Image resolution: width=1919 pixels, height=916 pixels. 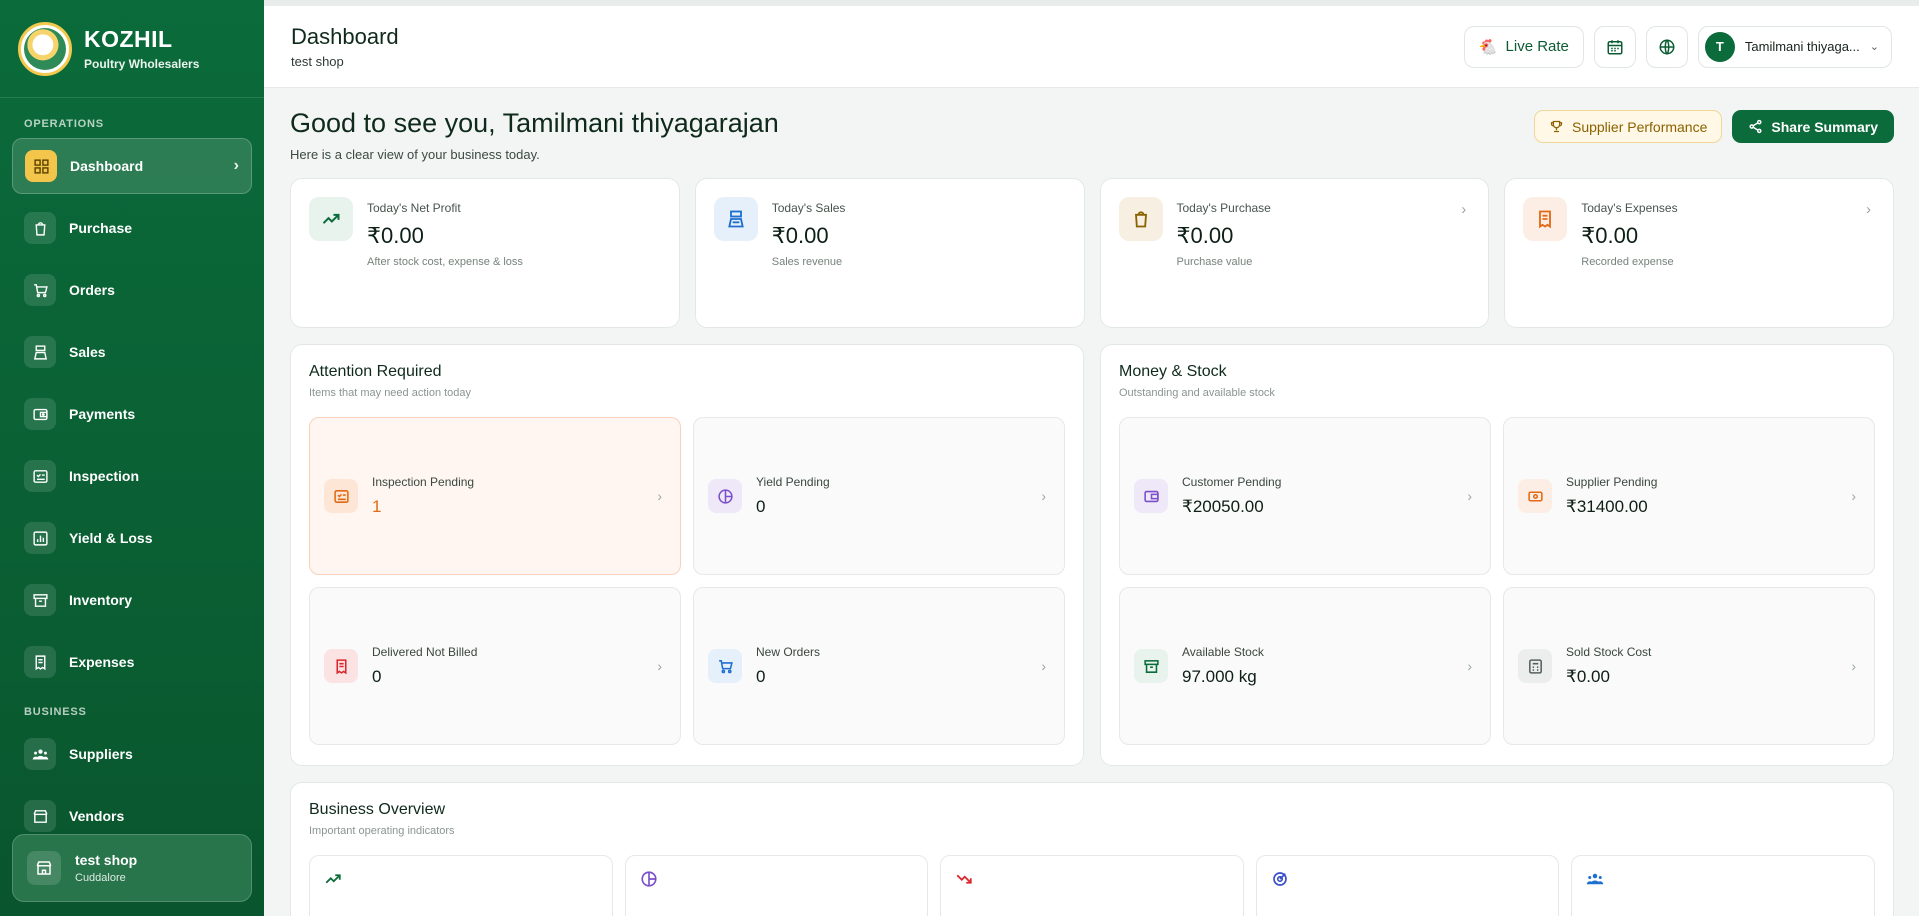 What do you see at coordinates (1628, 126) in the screenshot?
I see `supplier-performance-button: Supplier Performance` at bounding box center [1628, 126].